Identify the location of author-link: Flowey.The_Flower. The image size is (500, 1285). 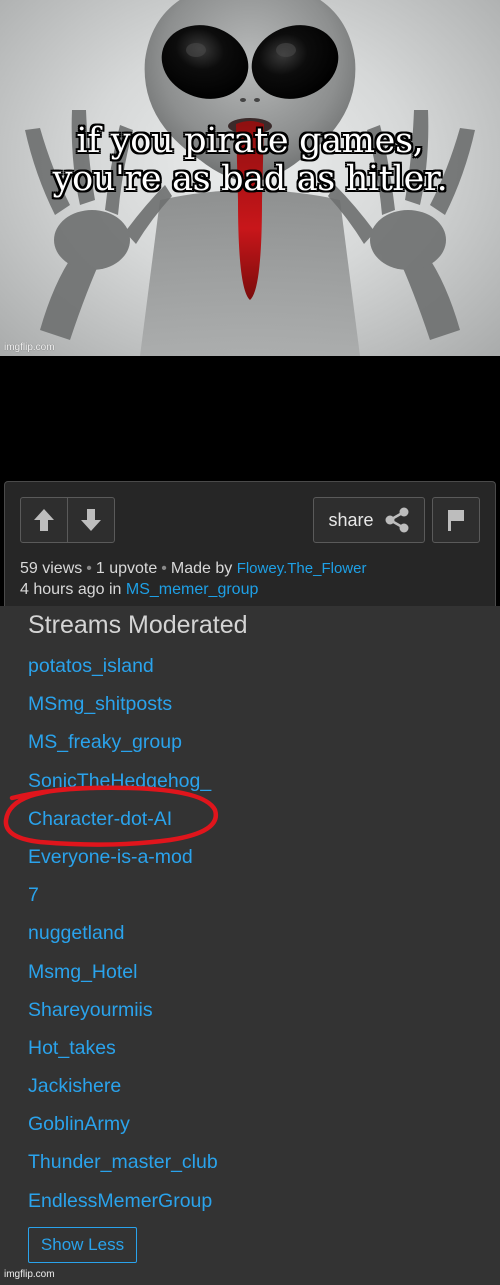
(302, 568).